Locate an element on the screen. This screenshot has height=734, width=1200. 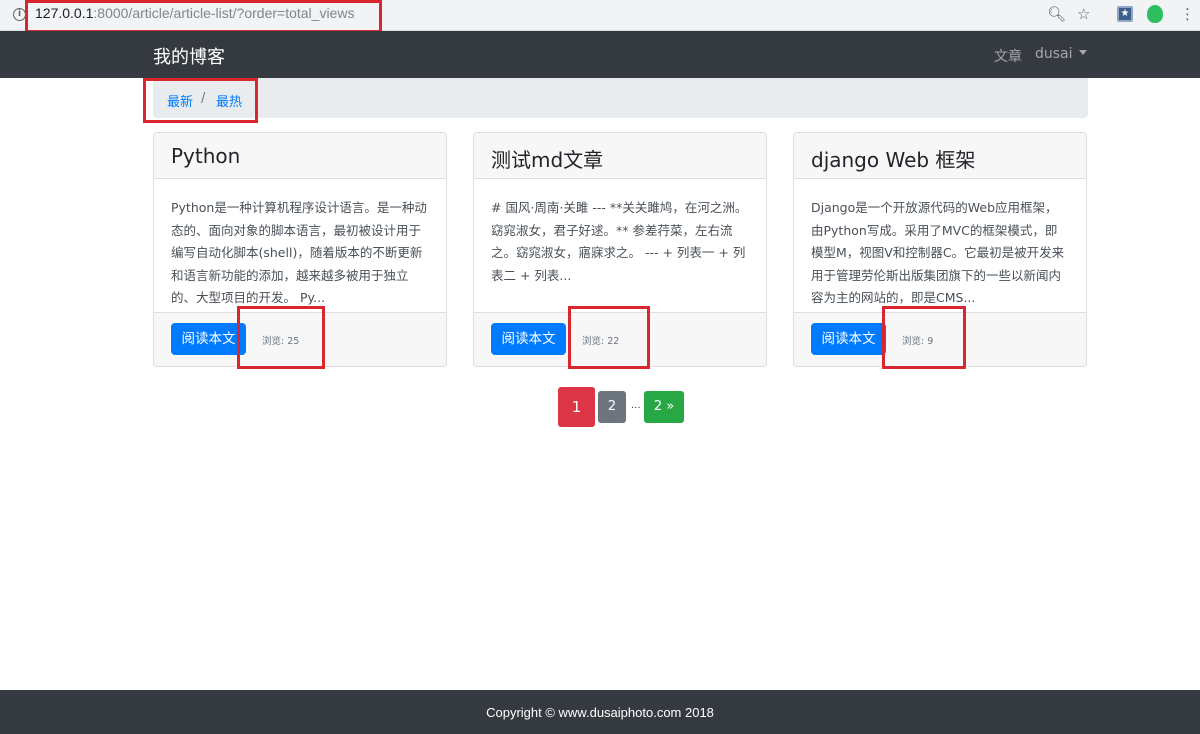
brand: 我的博客 is located at coordinates (189, 56).